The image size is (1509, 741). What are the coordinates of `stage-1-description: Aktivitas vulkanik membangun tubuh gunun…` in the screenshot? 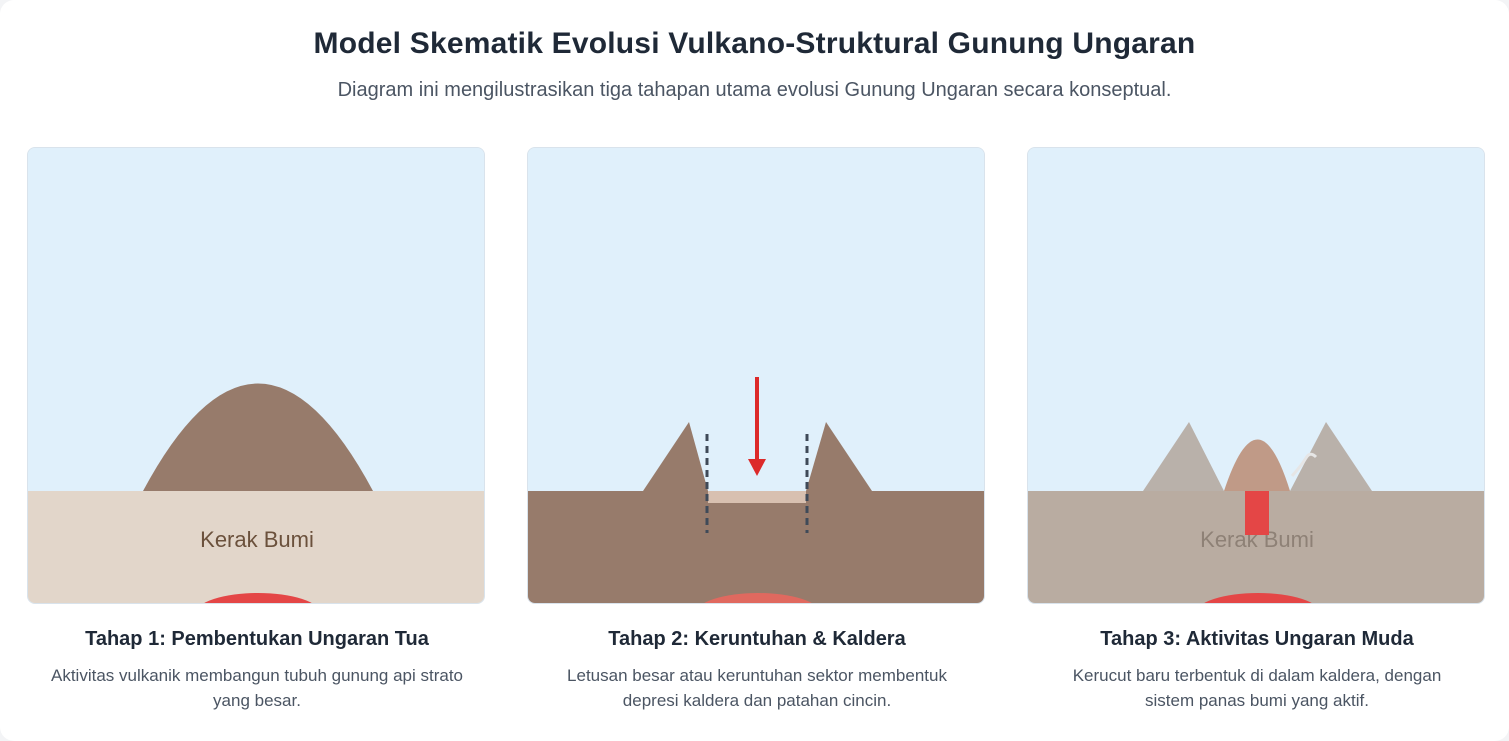 It's located at (257, 688).